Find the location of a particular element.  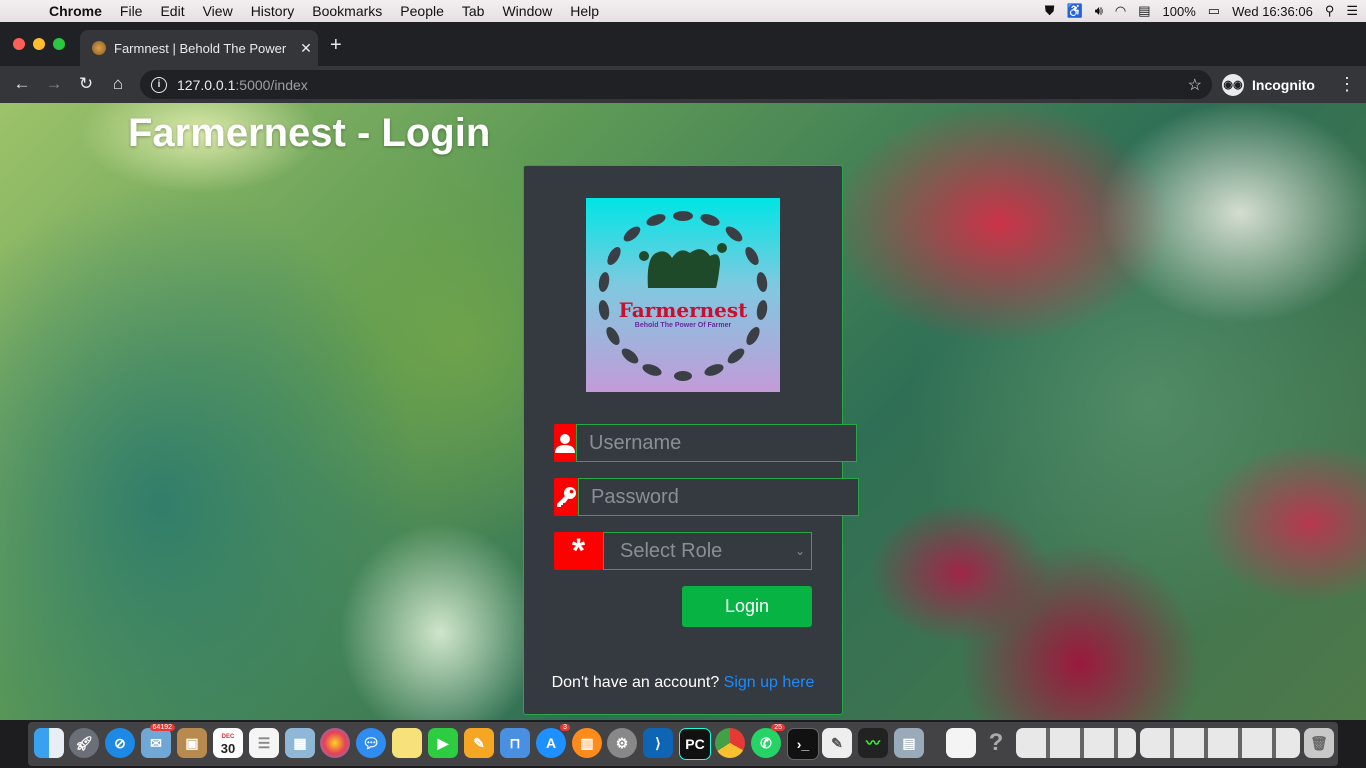

asterisk-icon: * is located at coordinates (578, 551).